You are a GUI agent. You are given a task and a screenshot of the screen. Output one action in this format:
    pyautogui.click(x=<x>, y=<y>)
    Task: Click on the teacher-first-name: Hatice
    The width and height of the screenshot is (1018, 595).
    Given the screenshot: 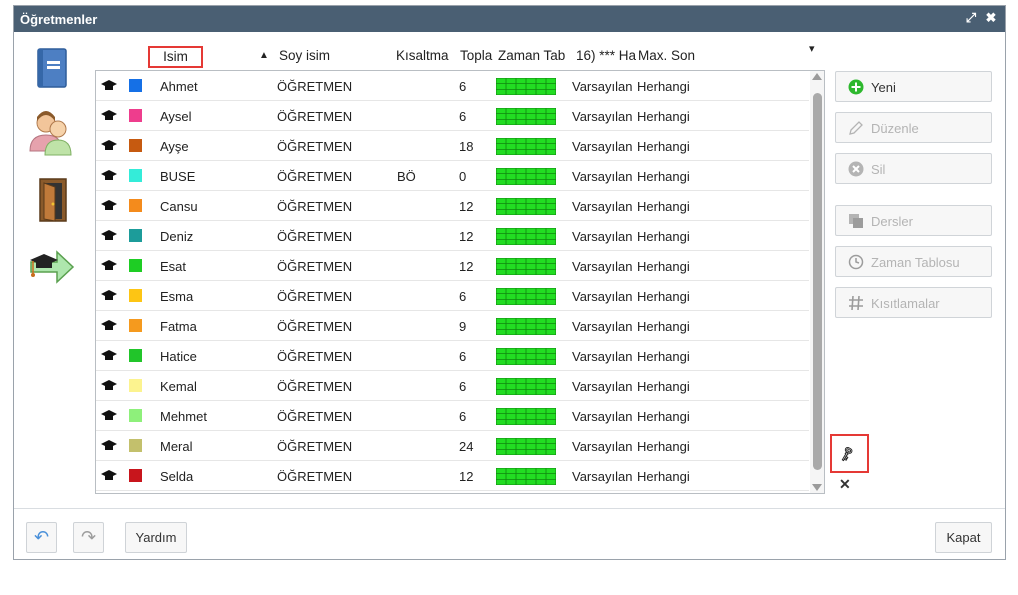 What is the action you would take?
    pyautogui.click(x=178, y=356)
    